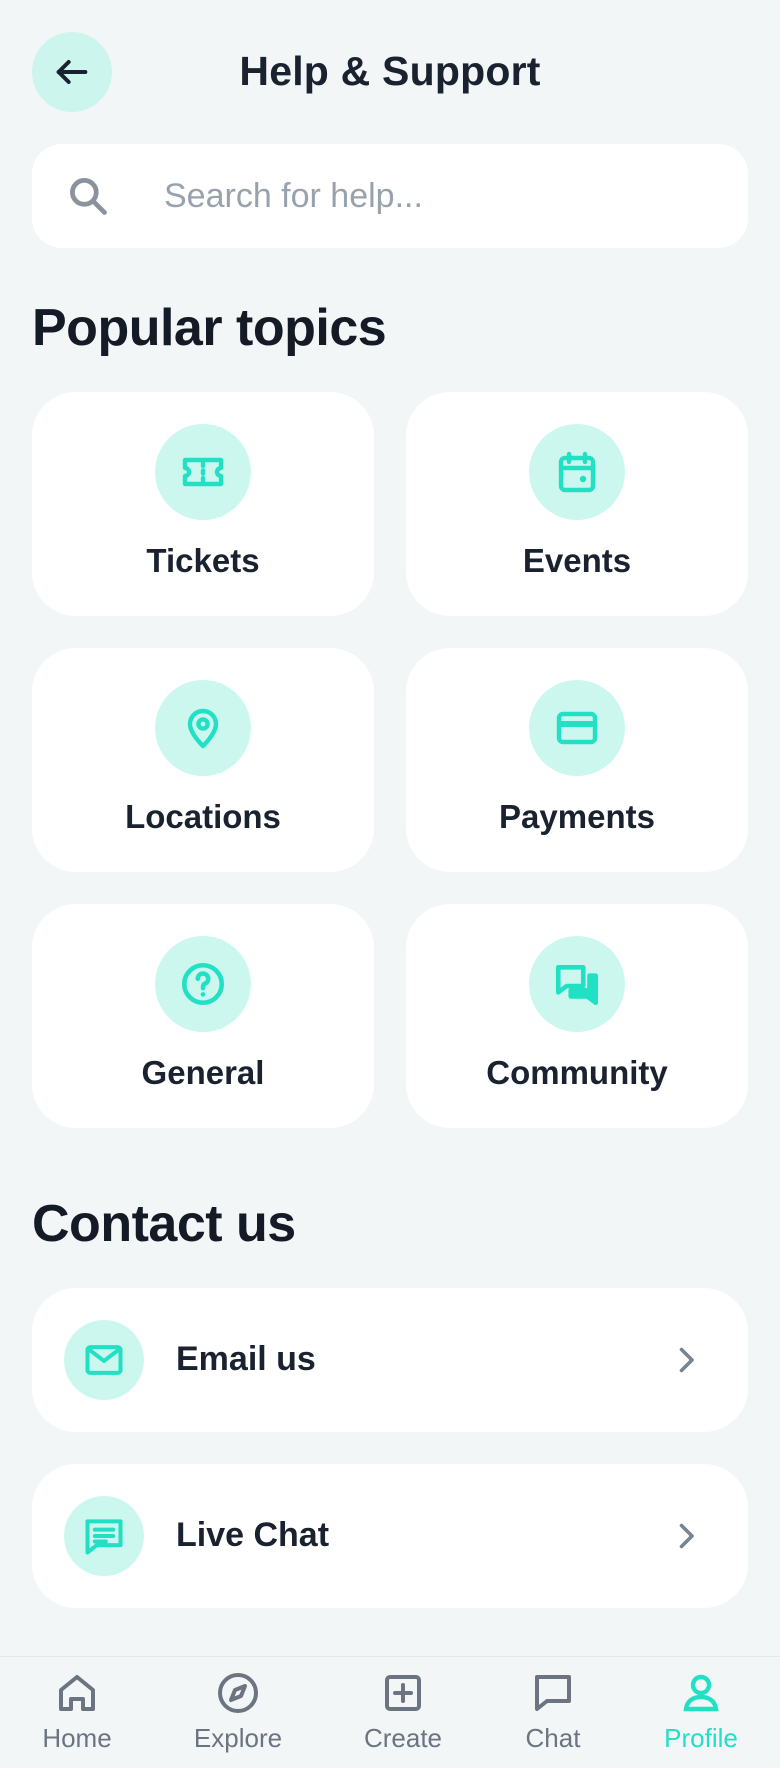  Describe the element at coordinates (577, 560) in the screenshot. I see `topic-label: Events` at that location.